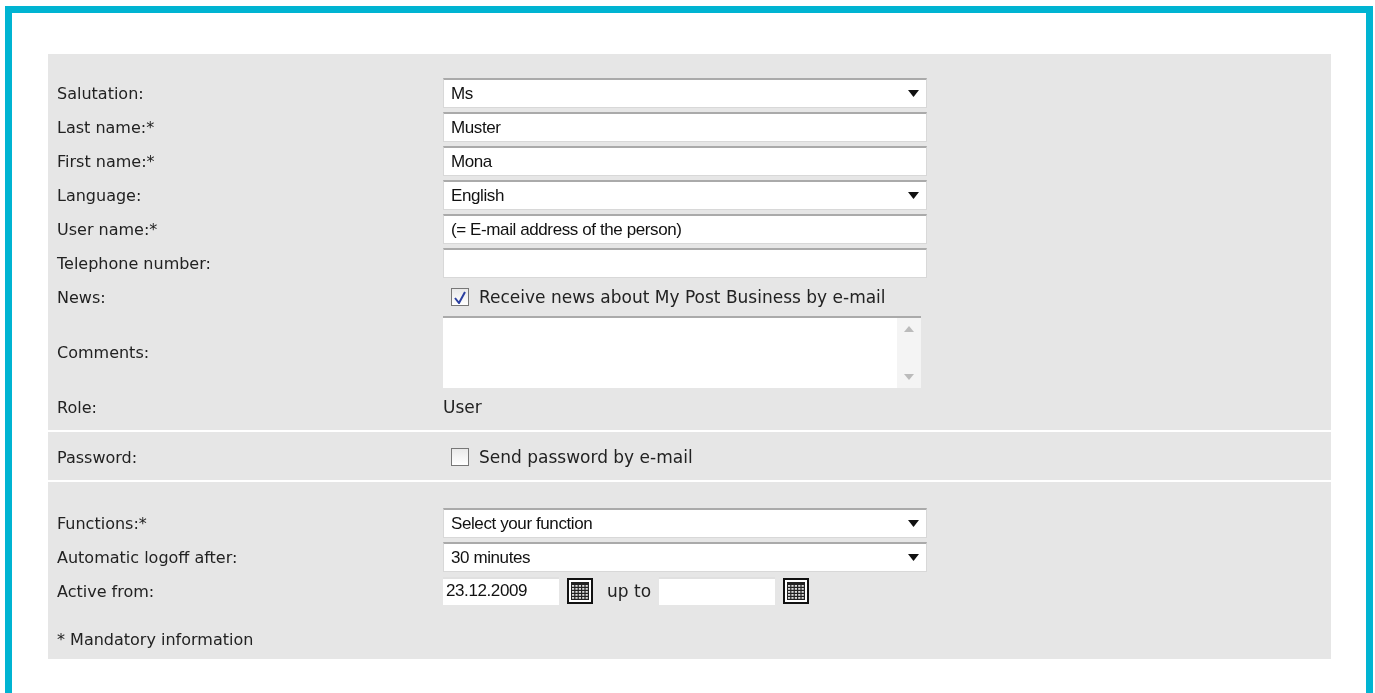 The width and height of the screenshot is (1375, 693). I want to click on dropdown-value: Ms, so click(462, 93).